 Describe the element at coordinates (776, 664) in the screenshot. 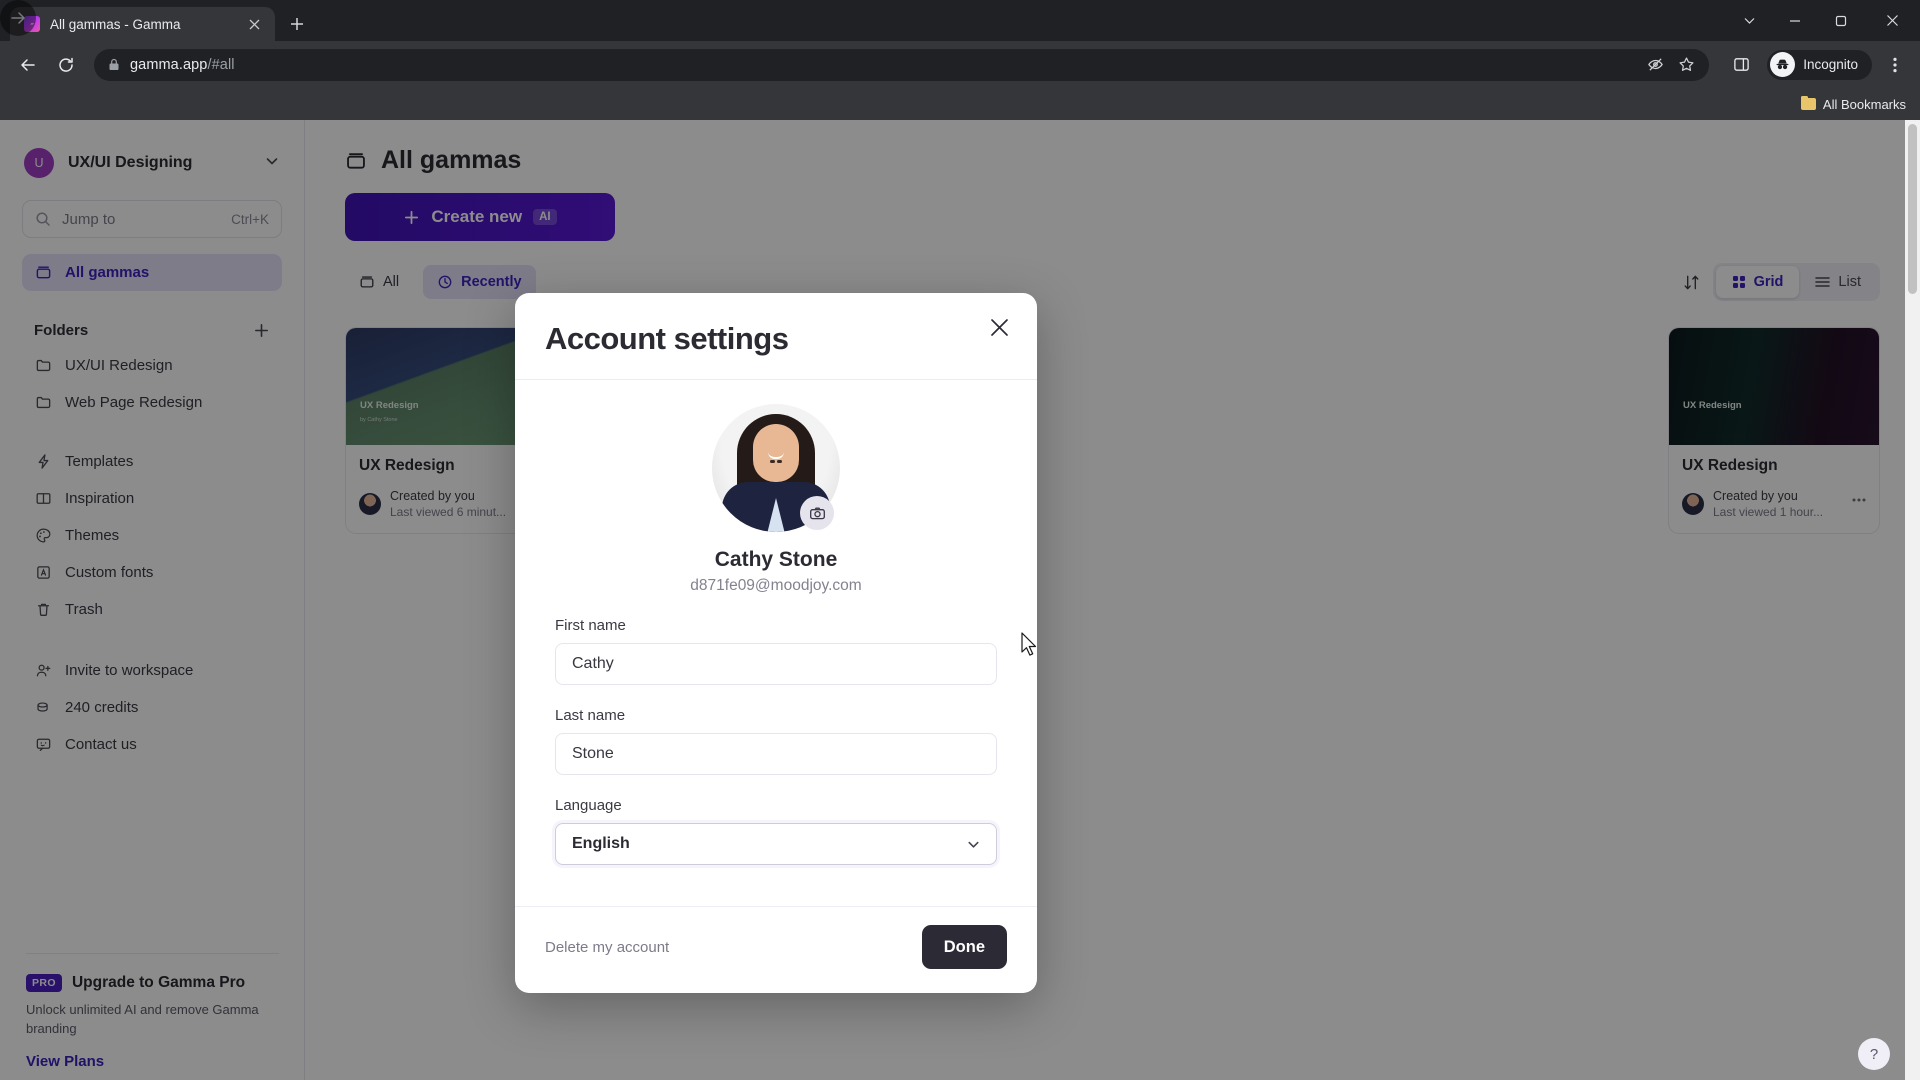

I see `first-name-input: Cathy` at that location.